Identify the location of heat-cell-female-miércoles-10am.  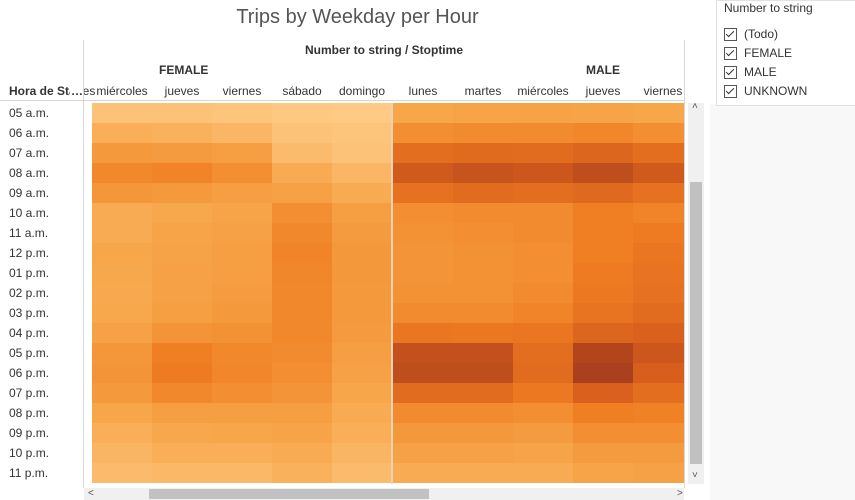
(122, 213).